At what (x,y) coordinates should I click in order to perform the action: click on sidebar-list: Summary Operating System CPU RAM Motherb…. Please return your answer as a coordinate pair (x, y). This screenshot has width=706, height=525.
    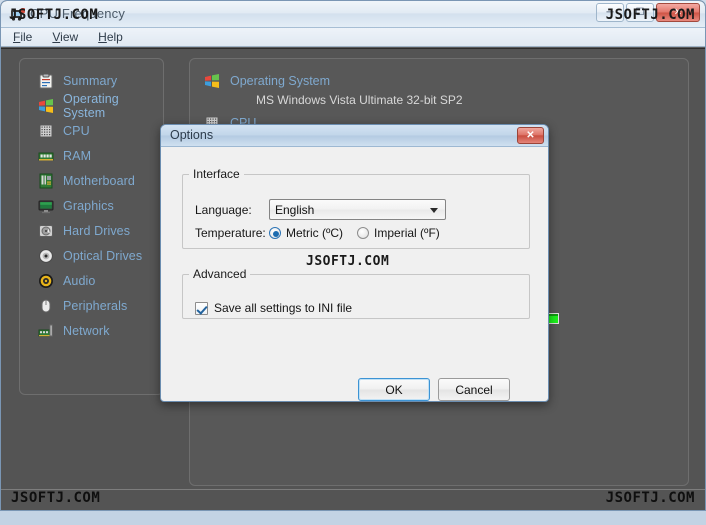
    Looking at the image, I should click on (91, 205).